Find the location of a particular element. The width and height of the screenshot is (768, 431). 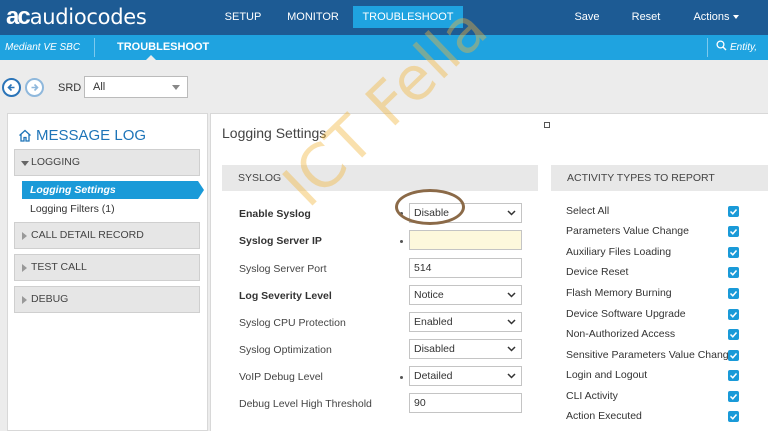

srd-label: SRD is located at coordinates (70, 88).